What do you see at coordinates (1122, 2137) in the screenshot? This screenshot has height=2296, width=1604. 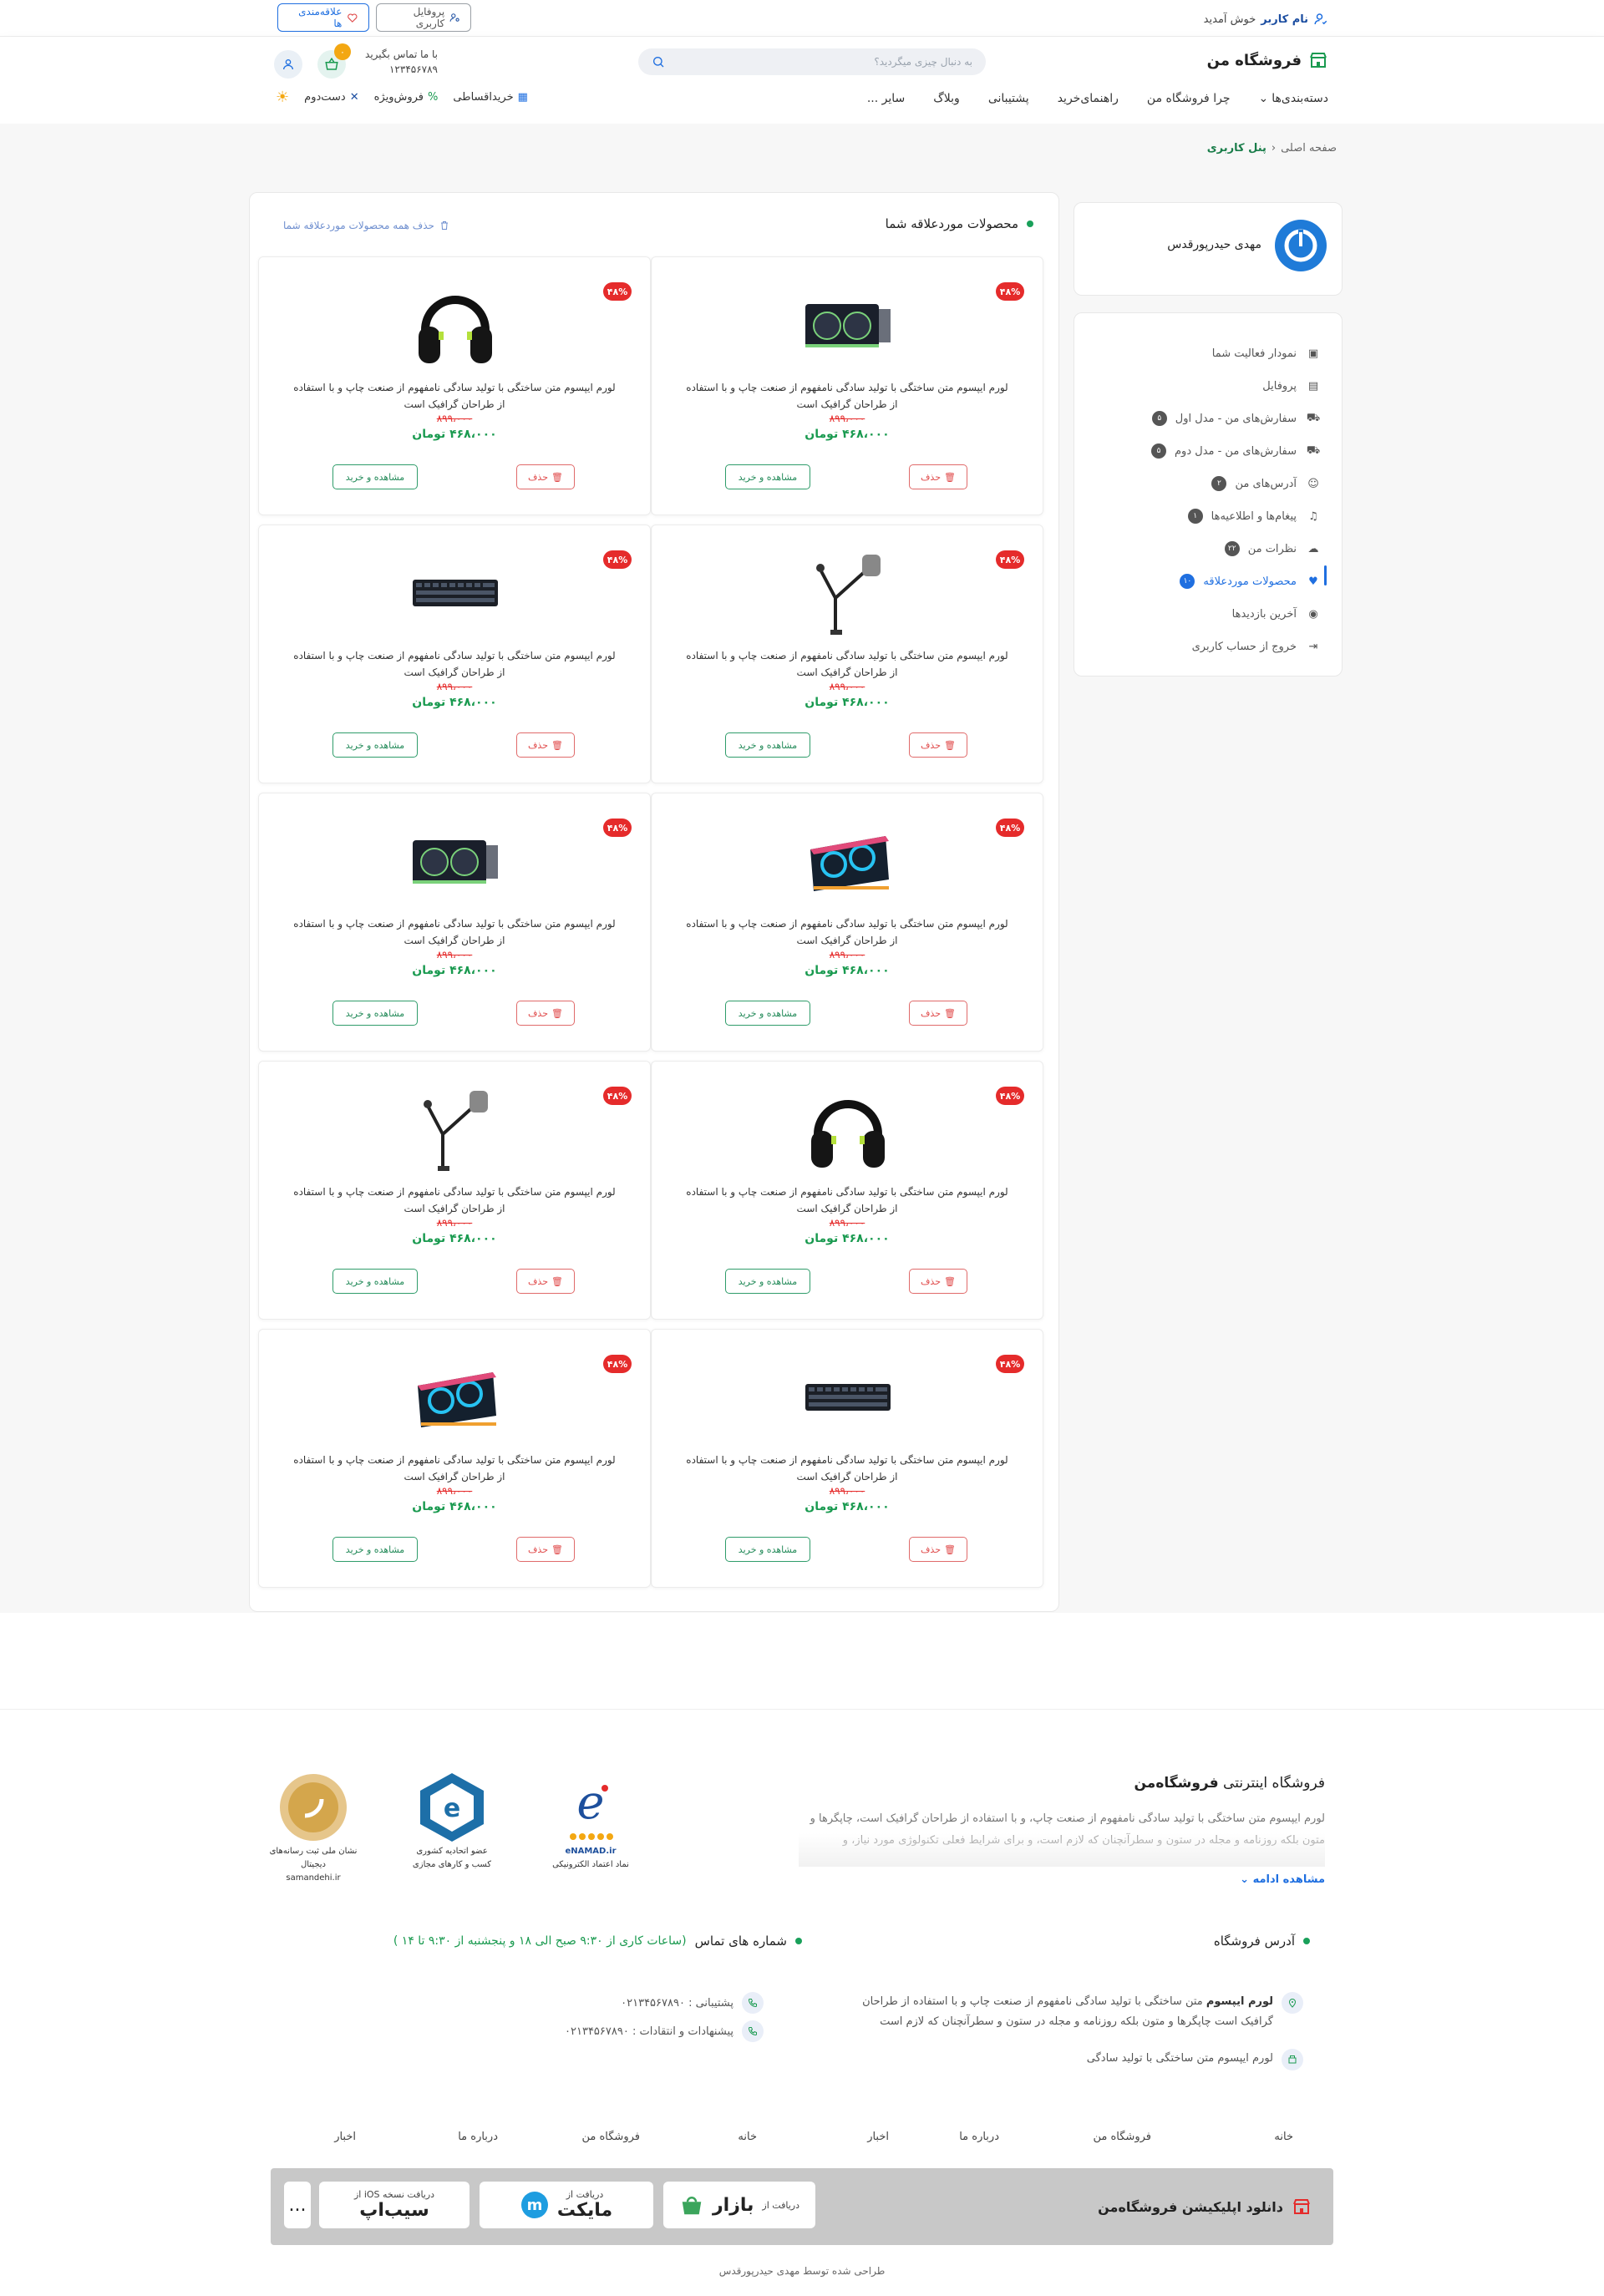 I see `footer-link-shop-r: فروشگاه من` at bounding box center [1122, 2137].